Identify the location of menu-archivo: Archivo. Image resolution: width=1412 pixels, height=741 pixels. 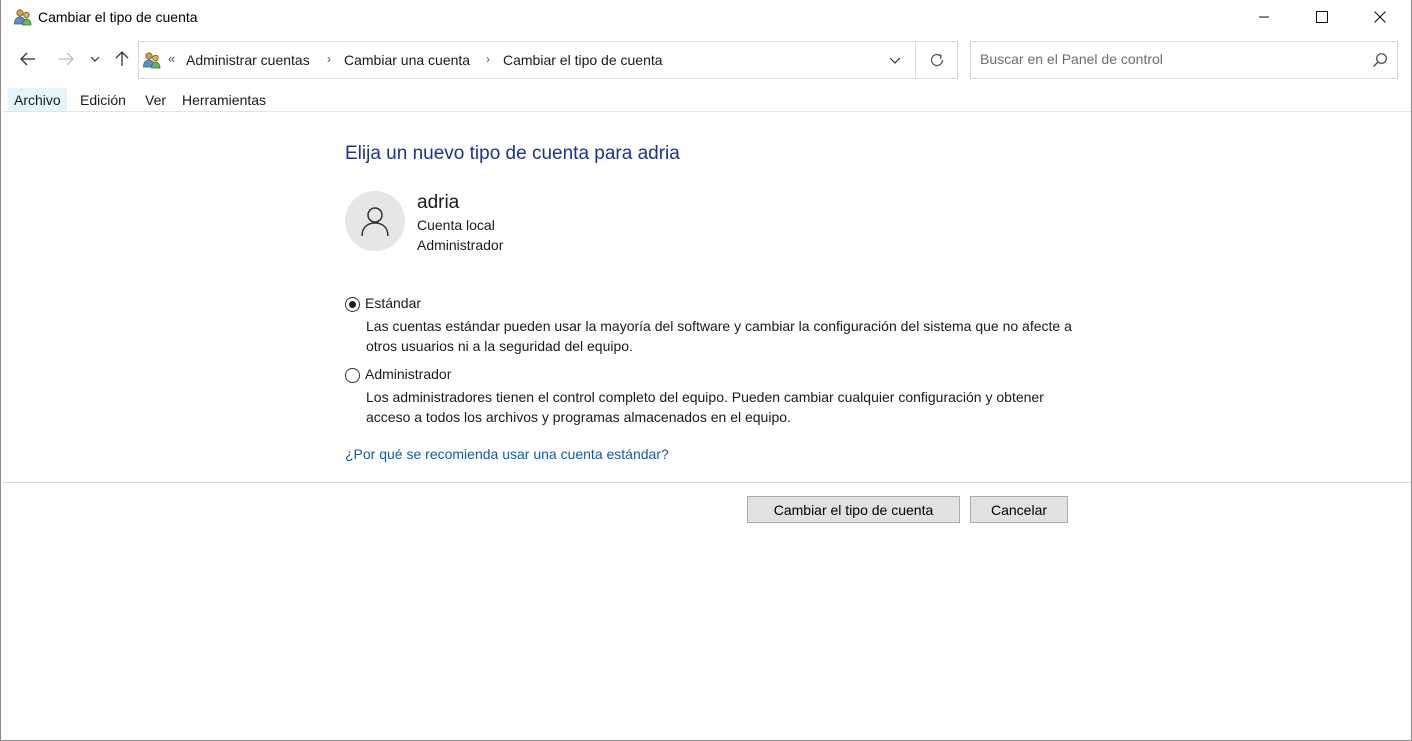
(37, 99).